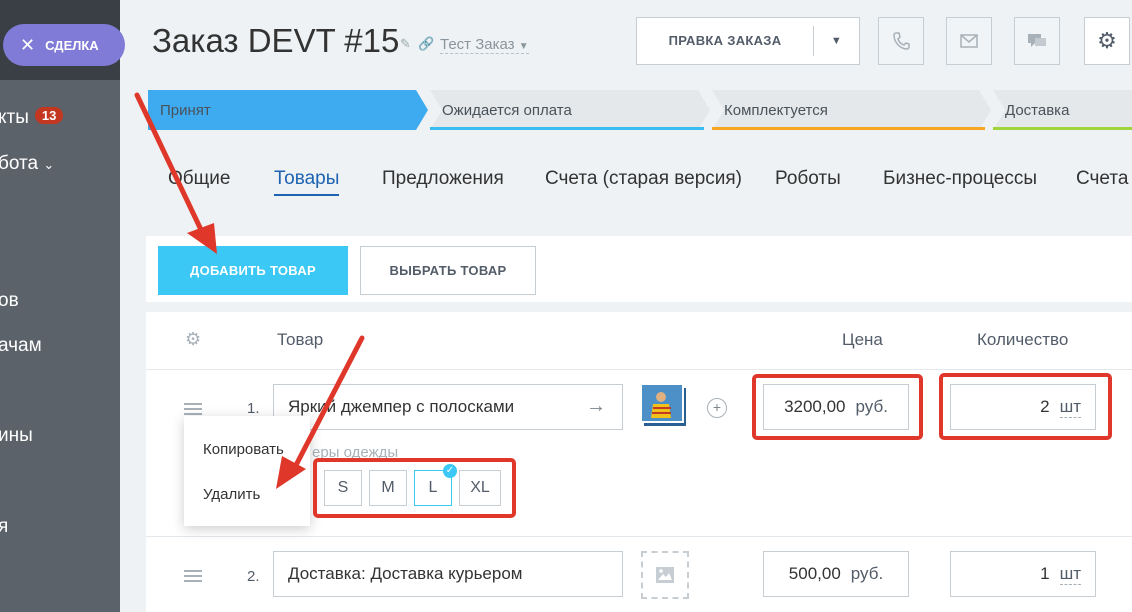 Image resolution: width=1132 pixels, height=612 pixels. I want to click on product-name-input: Доставка: Доставка курьером, so click(448, 574).